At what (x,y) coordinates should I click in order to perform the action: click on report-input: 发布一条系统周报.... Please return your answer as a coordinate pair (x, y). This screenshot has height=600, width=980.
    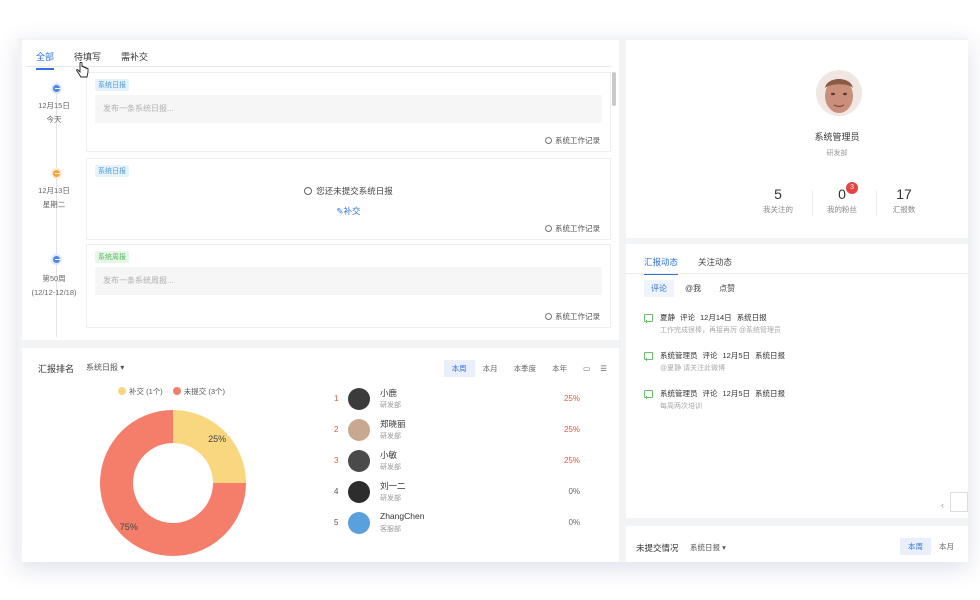
    Looking at the image, I should click on (348, 281).